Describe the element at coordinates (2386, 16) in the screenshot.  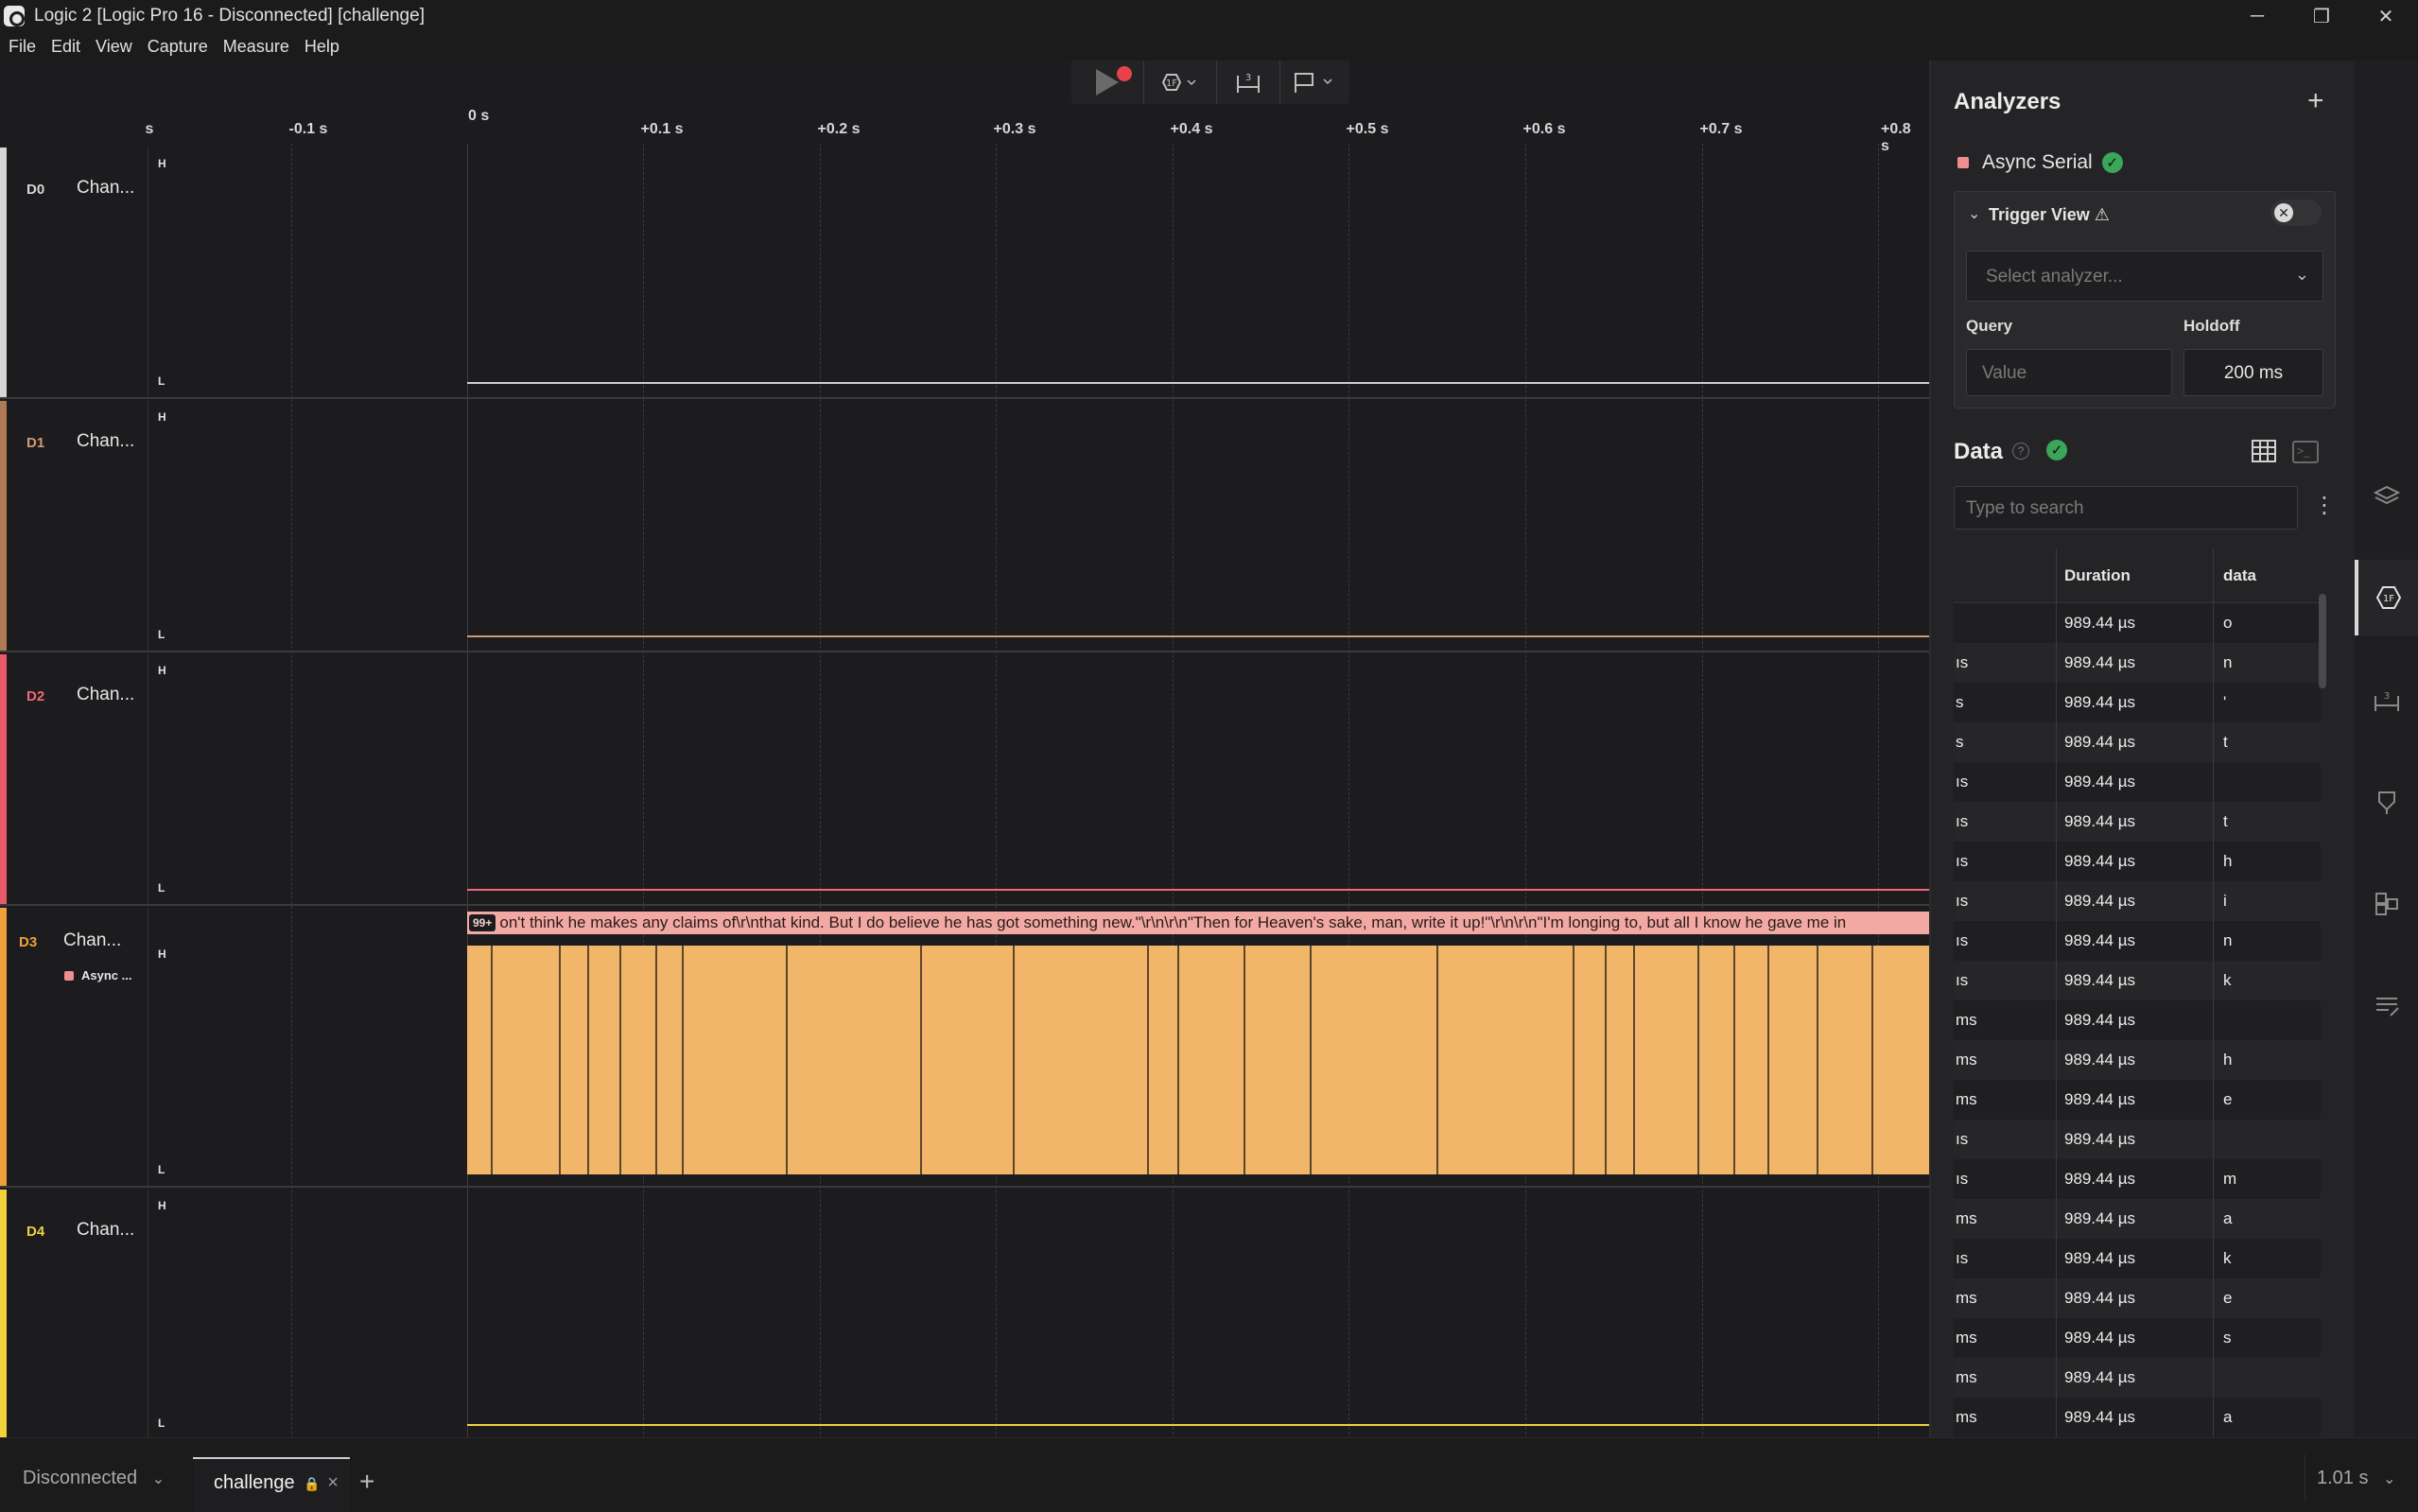
I see `close-button: ✕` at that location.